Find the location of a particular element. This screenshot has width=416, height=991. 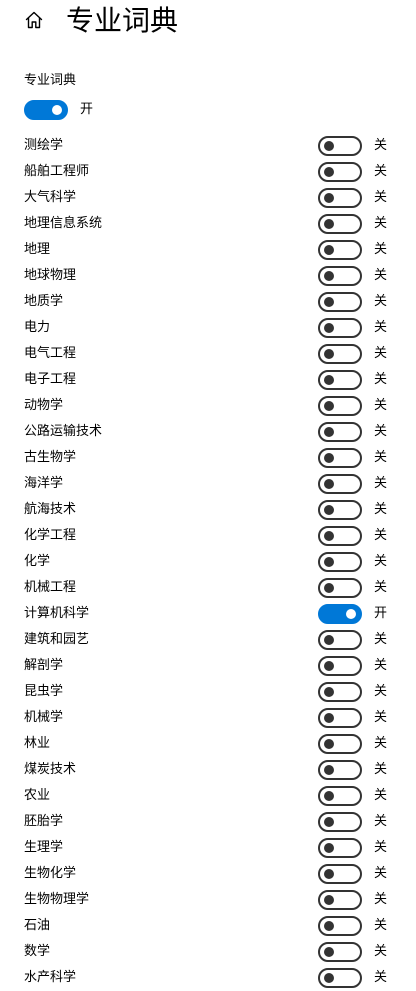

dictionary-name: 化学工程 is located at coordinates (50, 535).